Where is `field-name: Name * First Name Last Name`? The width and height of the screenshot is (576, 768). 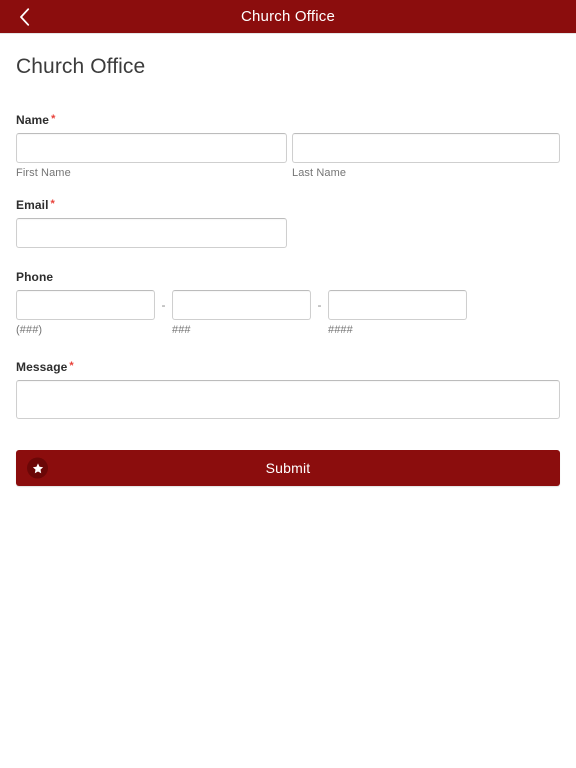 field-name: Name * First Name Last Name is located at coordinates (288, 146).